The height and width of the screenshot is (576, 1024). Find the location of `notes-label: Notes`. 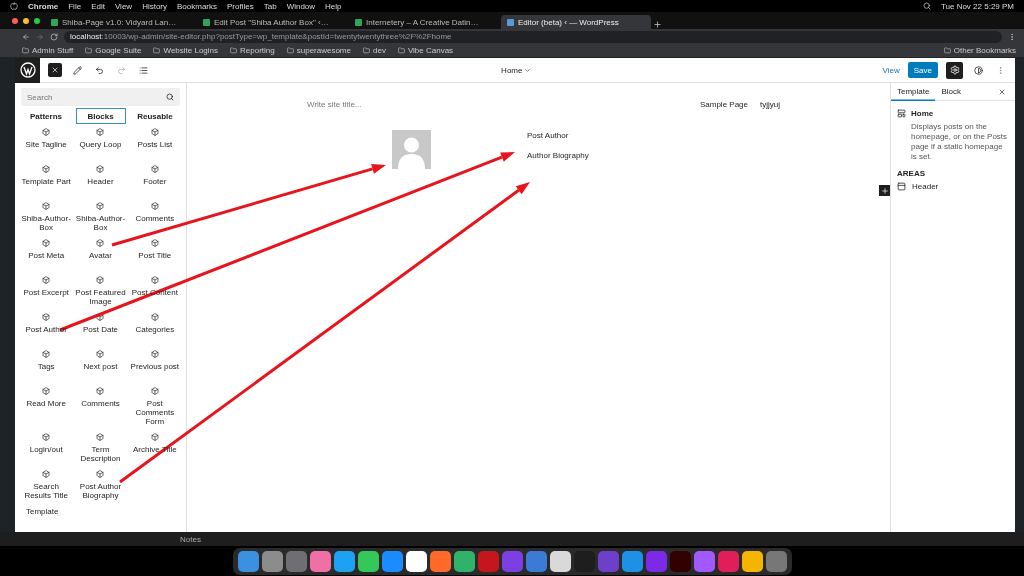

notes-label: Notes is located at coordinates (190, 539).